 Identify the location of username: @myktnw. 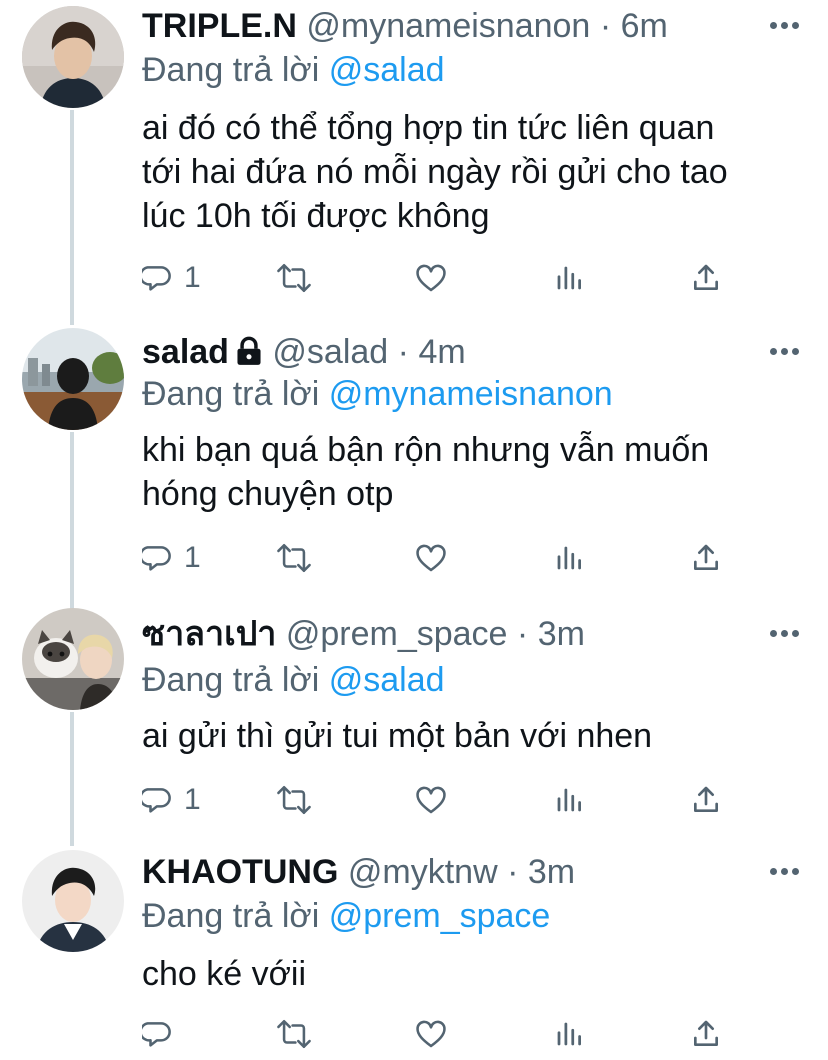
(423, 872).